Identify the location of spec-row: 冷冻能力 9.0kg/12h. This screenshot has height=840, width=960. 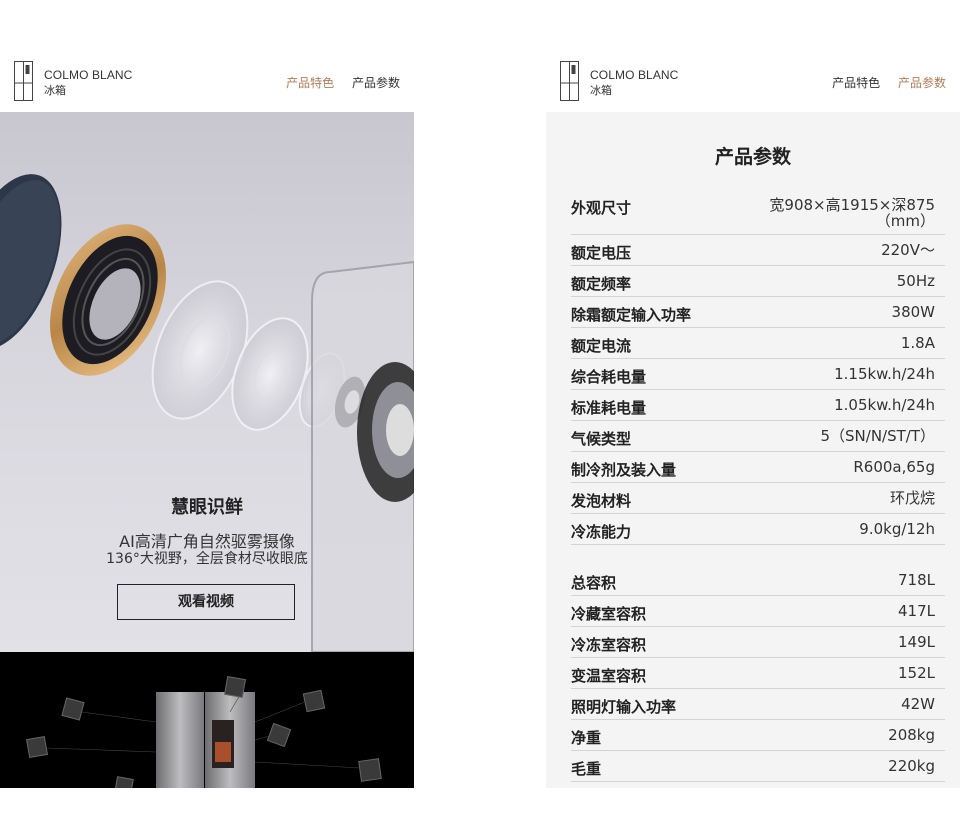
(758, 529).